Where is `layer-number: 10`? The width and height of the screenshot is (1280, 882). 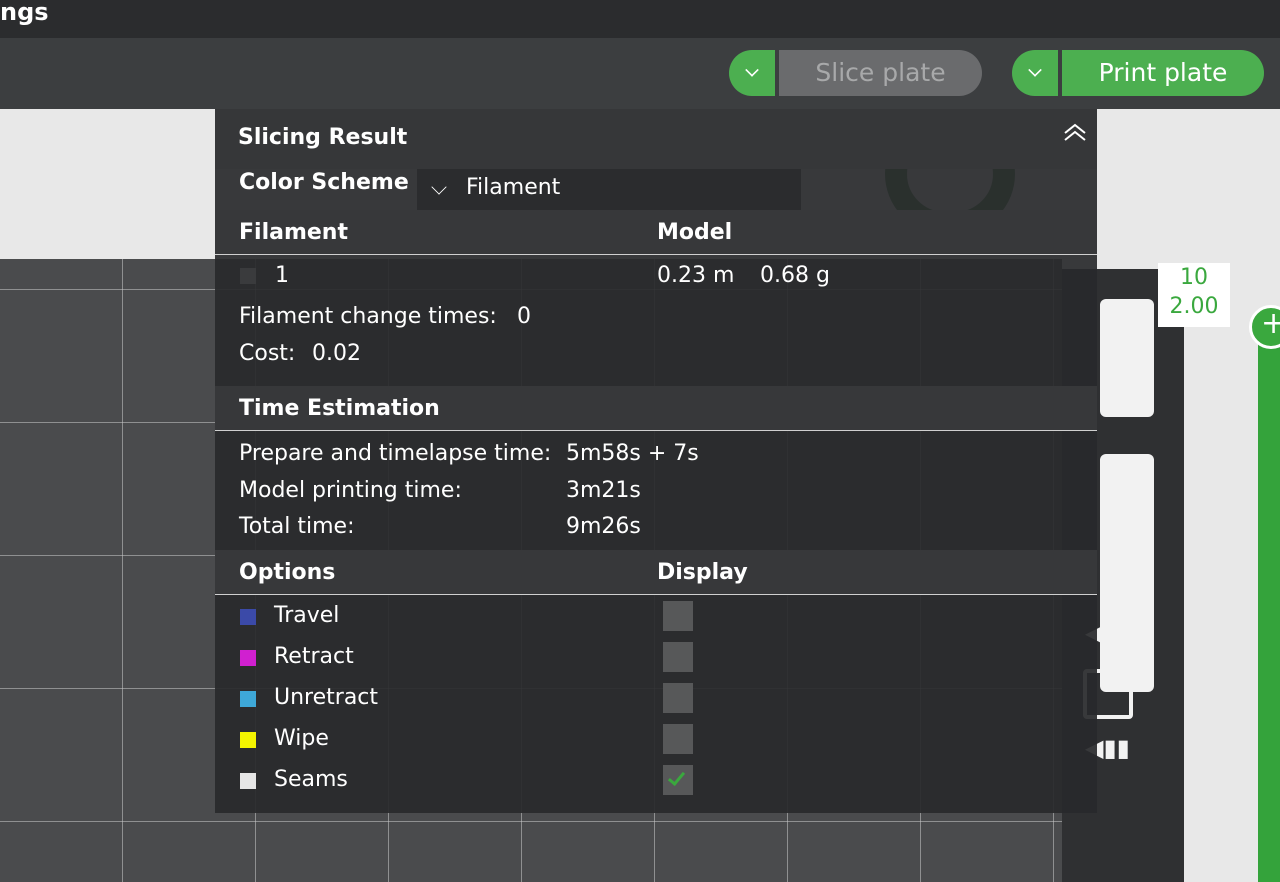 layer-number: 10 is located at coordinates (1194, 277).